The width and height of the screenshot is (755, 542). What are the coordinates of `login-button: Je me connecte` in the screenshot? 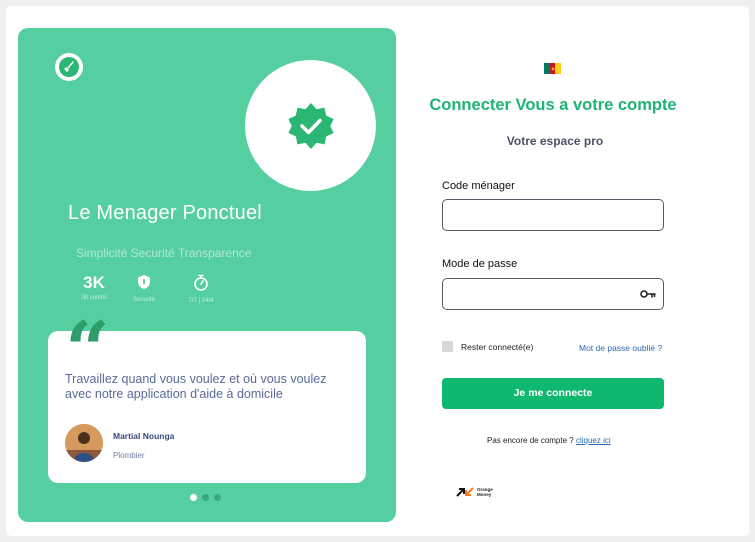 It's located at (553, 393).